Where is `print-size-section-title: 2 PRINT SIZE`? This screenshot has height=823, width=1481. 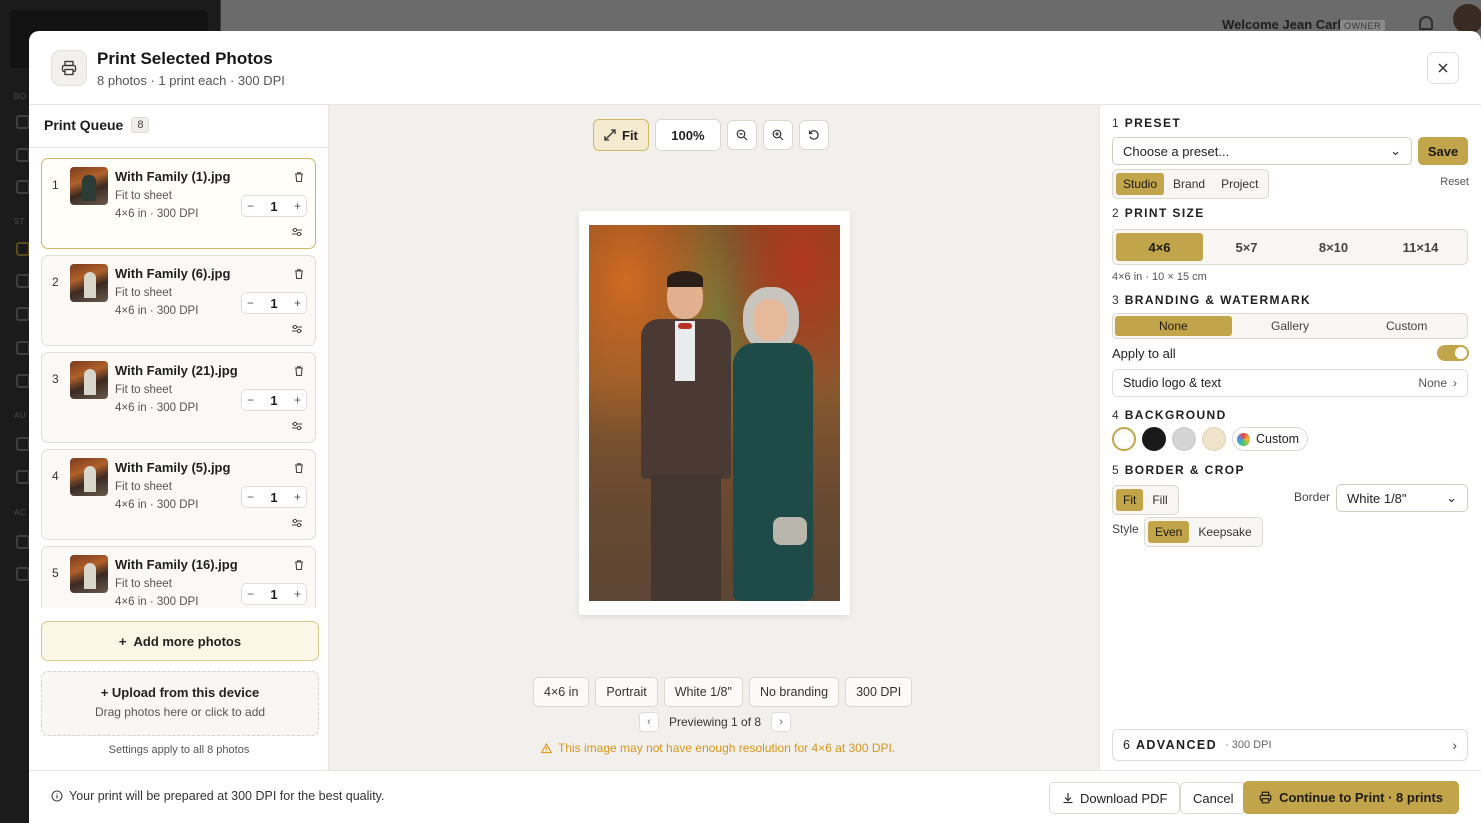 print-size-section-title: 2 PRINT SIZE is located at coordinates (1158, 213).